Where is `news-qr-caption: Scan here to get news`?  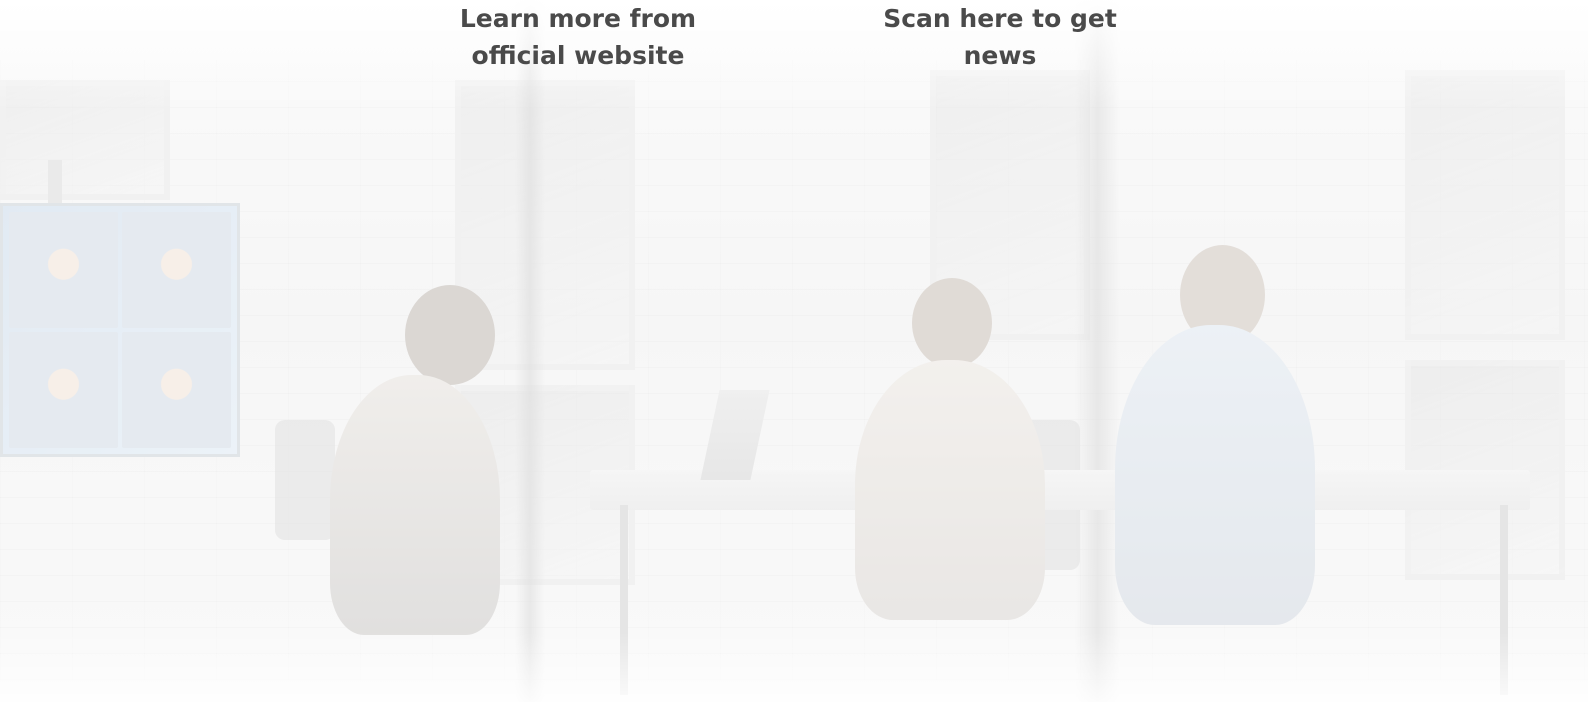 news-qr-caption: Scan here to get news is located at coordinates (1000, 37).